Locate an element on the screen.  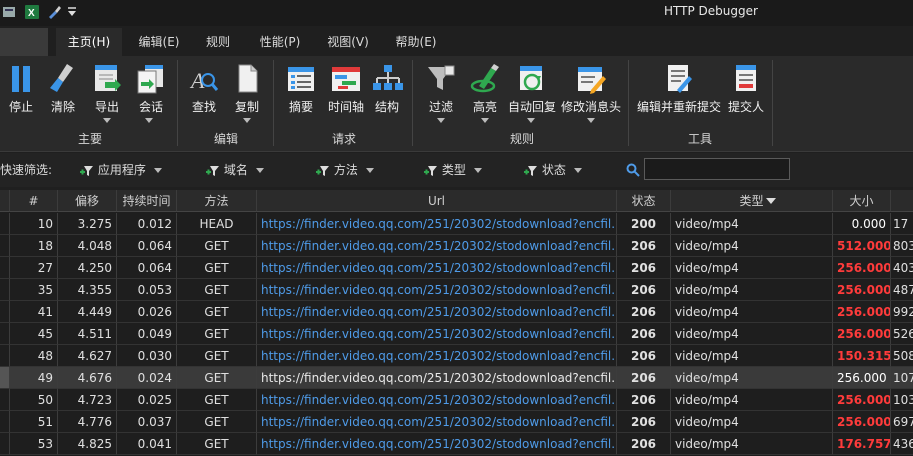
group-label-tools: 工具 is located at coordinates (699, 139).